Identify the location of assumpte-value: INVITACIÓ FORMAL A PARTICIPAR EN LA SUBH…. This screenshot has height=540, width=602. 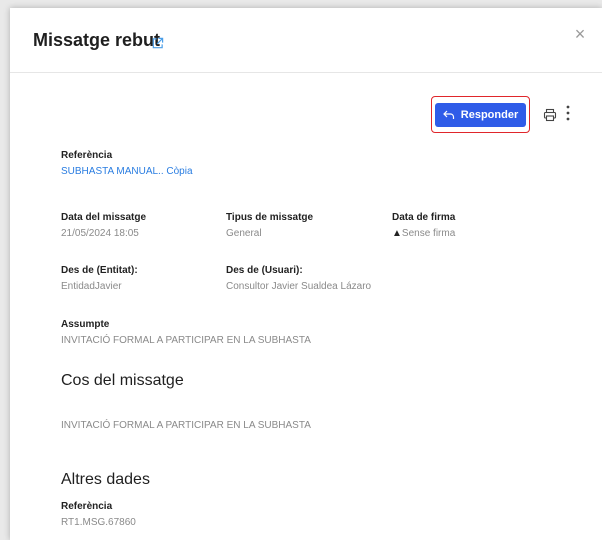
(186, 340).